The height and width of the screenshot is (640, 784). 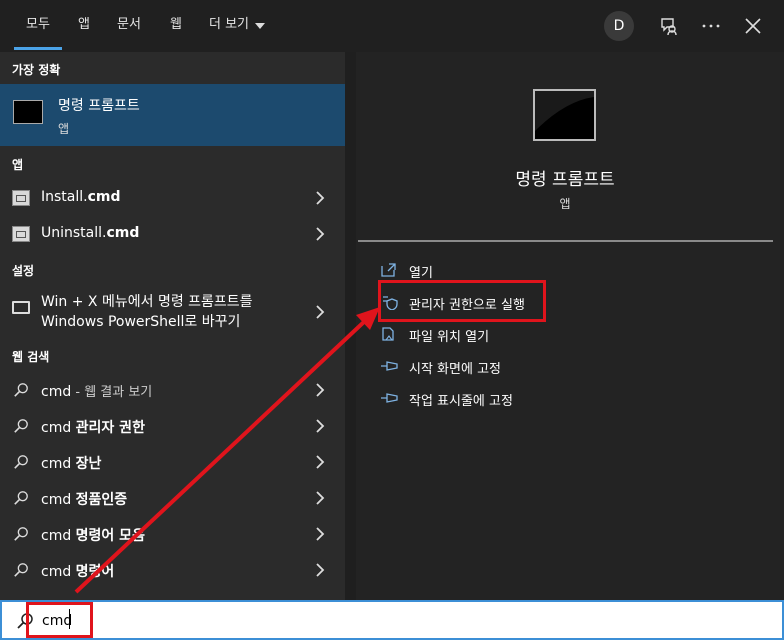 I want to click on best-match-title: 명령 프롬프트, so click(x=99, y=106).